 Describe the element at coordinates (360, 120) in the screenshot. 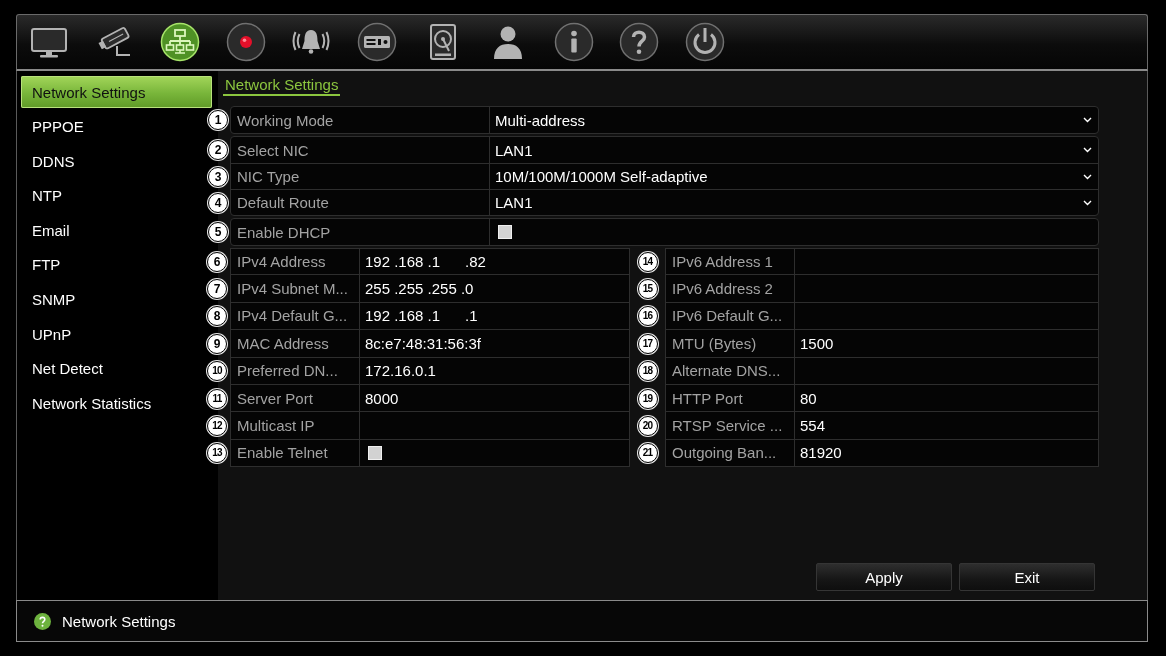

I see `field-label: Working Mode` at that location.